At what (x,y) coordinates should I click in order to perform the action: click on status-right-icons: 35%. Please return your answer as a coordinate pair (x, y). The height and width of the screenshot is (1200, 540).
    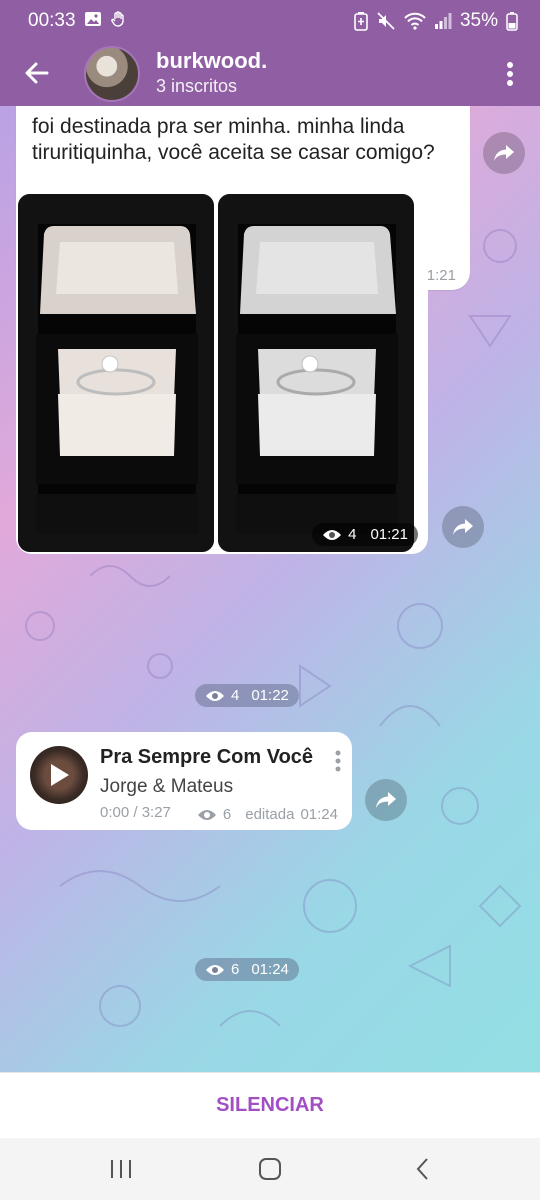
    Looking at the image, I should click on (436, 21).